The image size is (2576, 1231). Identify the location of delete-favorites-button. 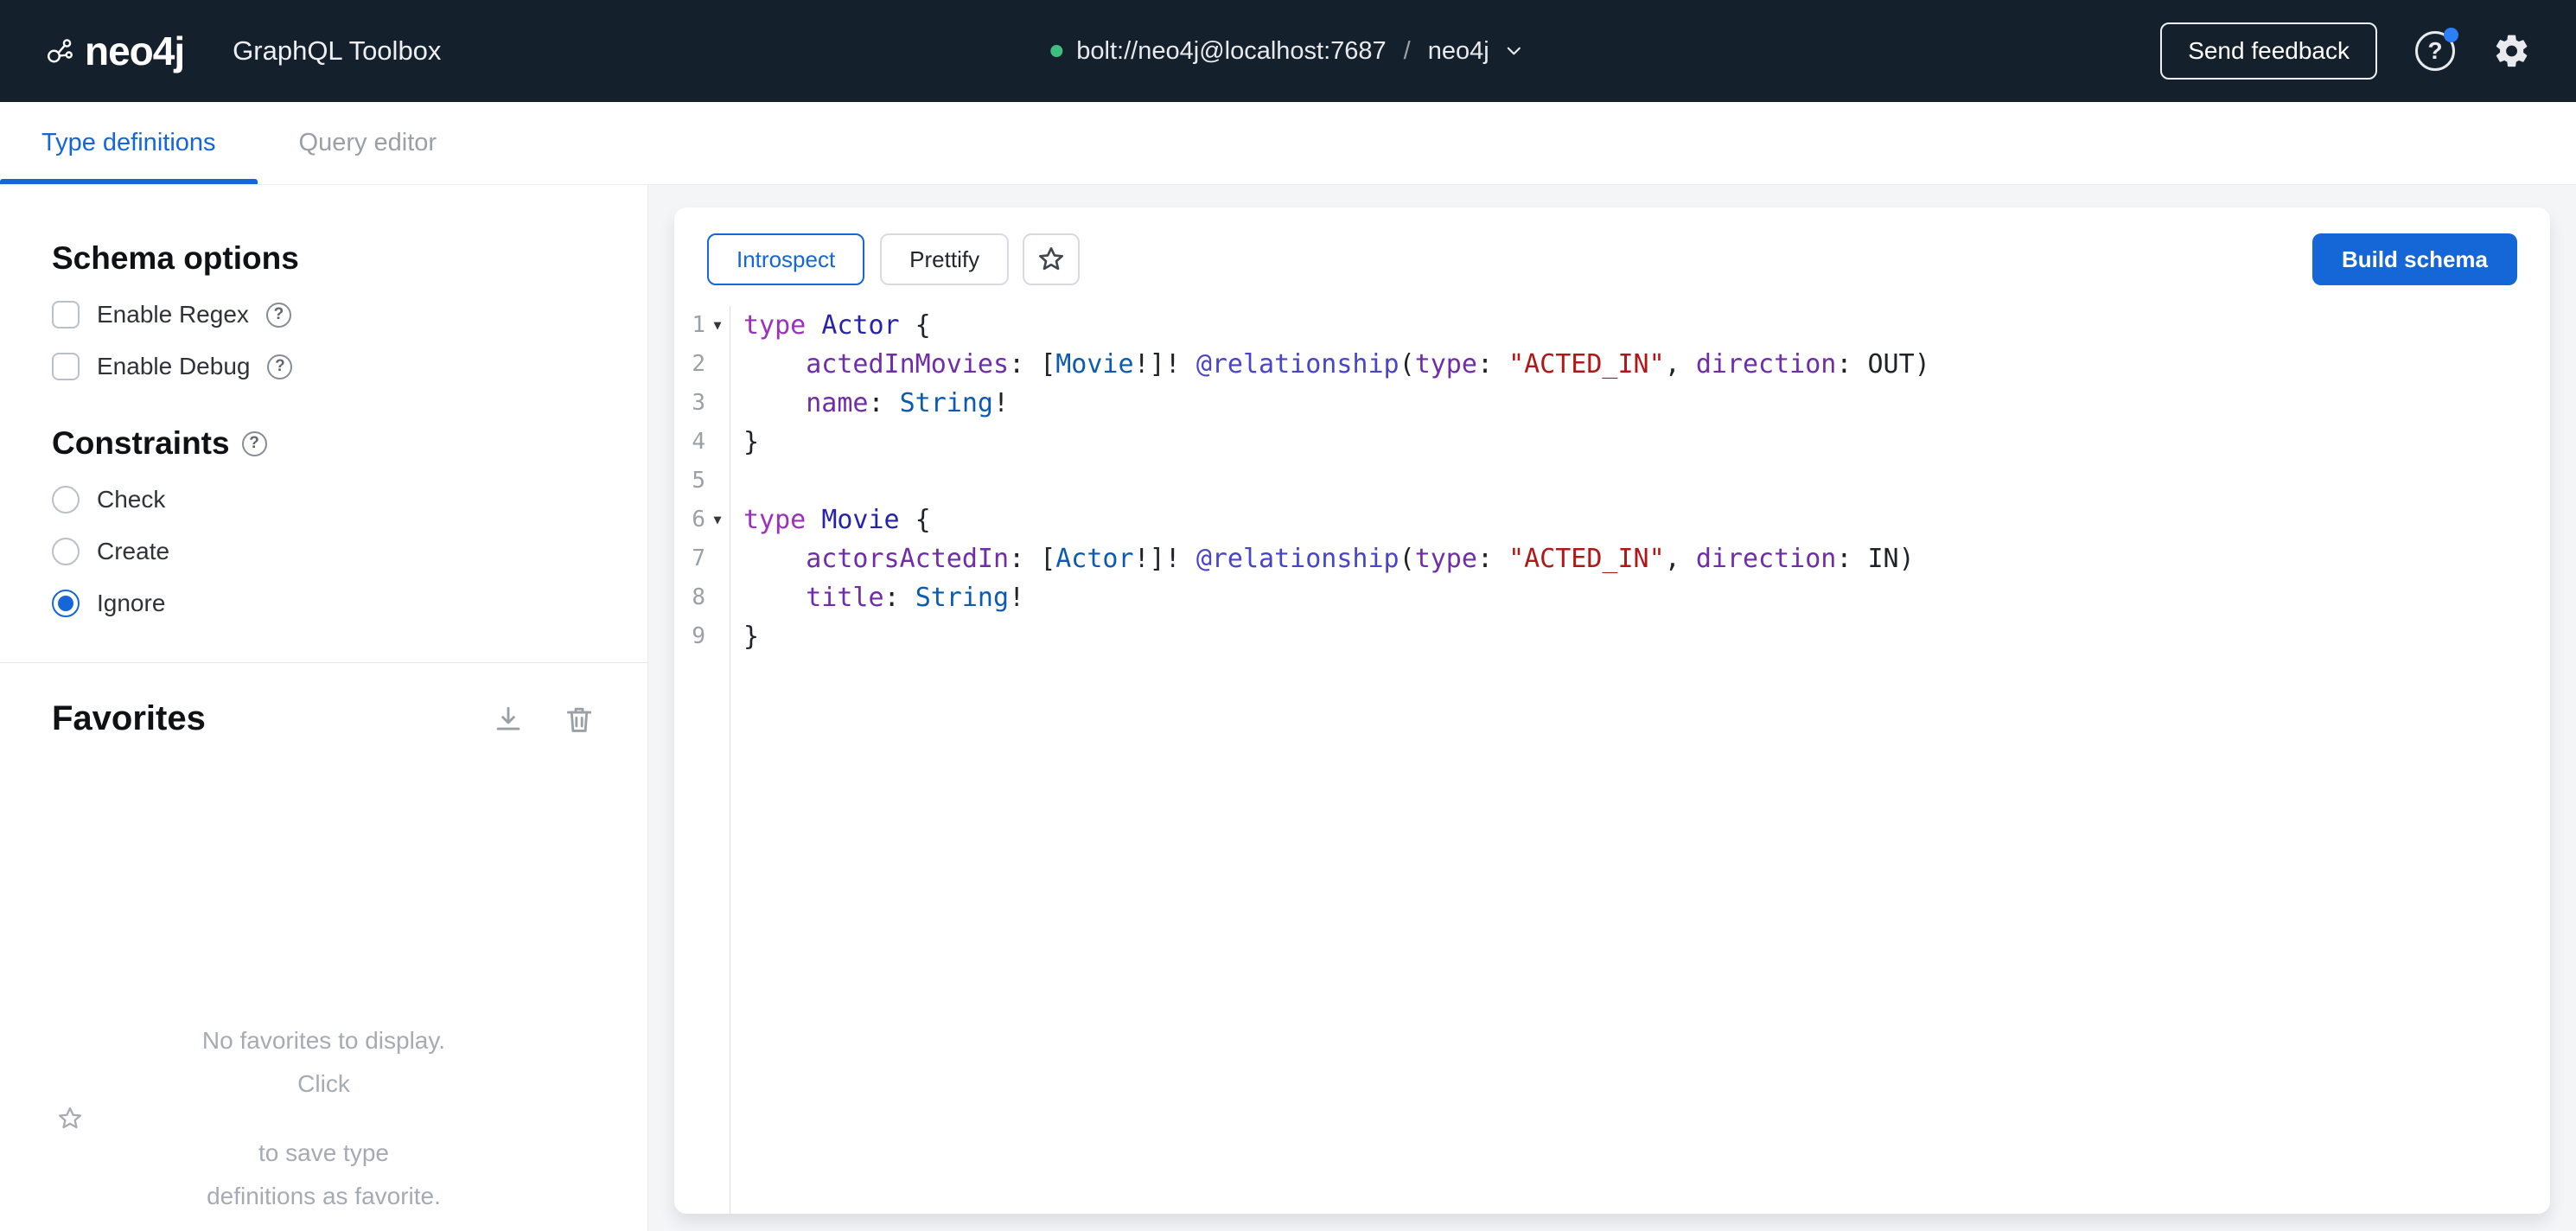
(579, 719).